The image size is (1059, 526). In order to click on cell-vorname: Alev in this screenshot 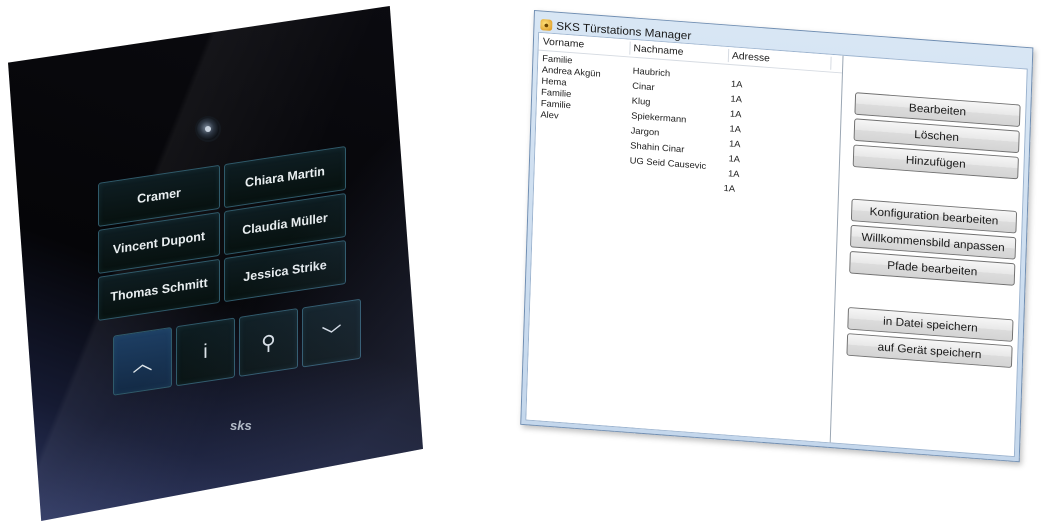, I will do `click(549, 115)`.